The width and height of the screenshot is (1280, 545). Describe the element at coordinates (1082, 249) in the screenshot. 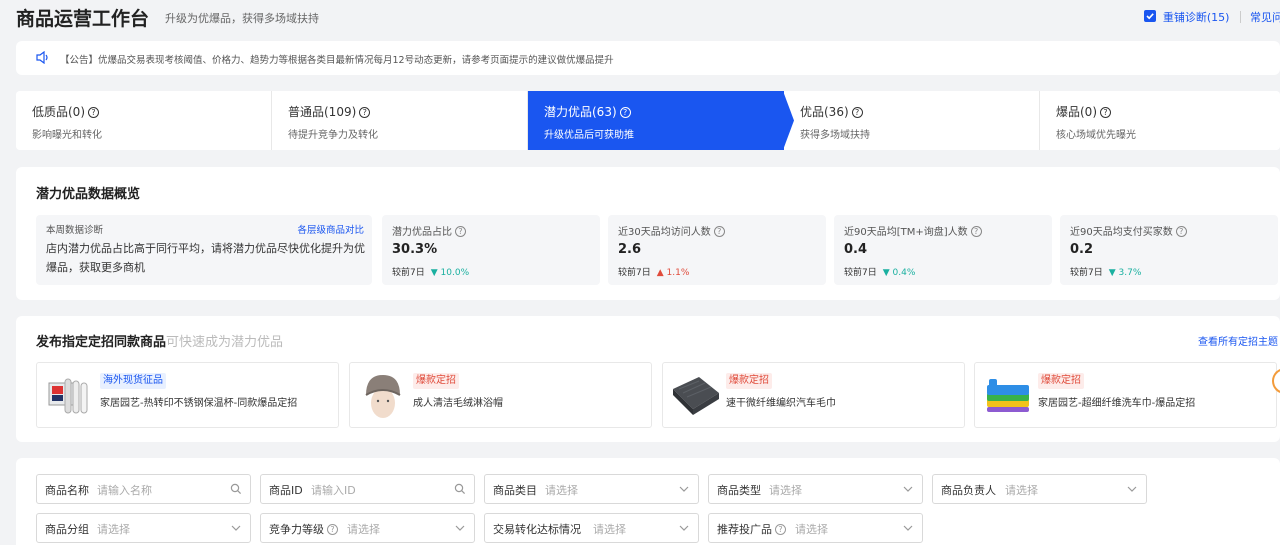

I see `metric-value: 0.2` at that location.